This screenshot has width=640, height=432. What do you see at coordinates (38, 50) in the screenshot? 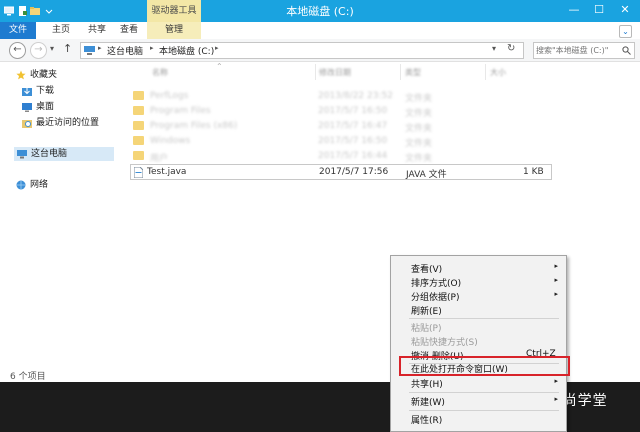
I see `forward-button: →` at bounding box center [38, 50].